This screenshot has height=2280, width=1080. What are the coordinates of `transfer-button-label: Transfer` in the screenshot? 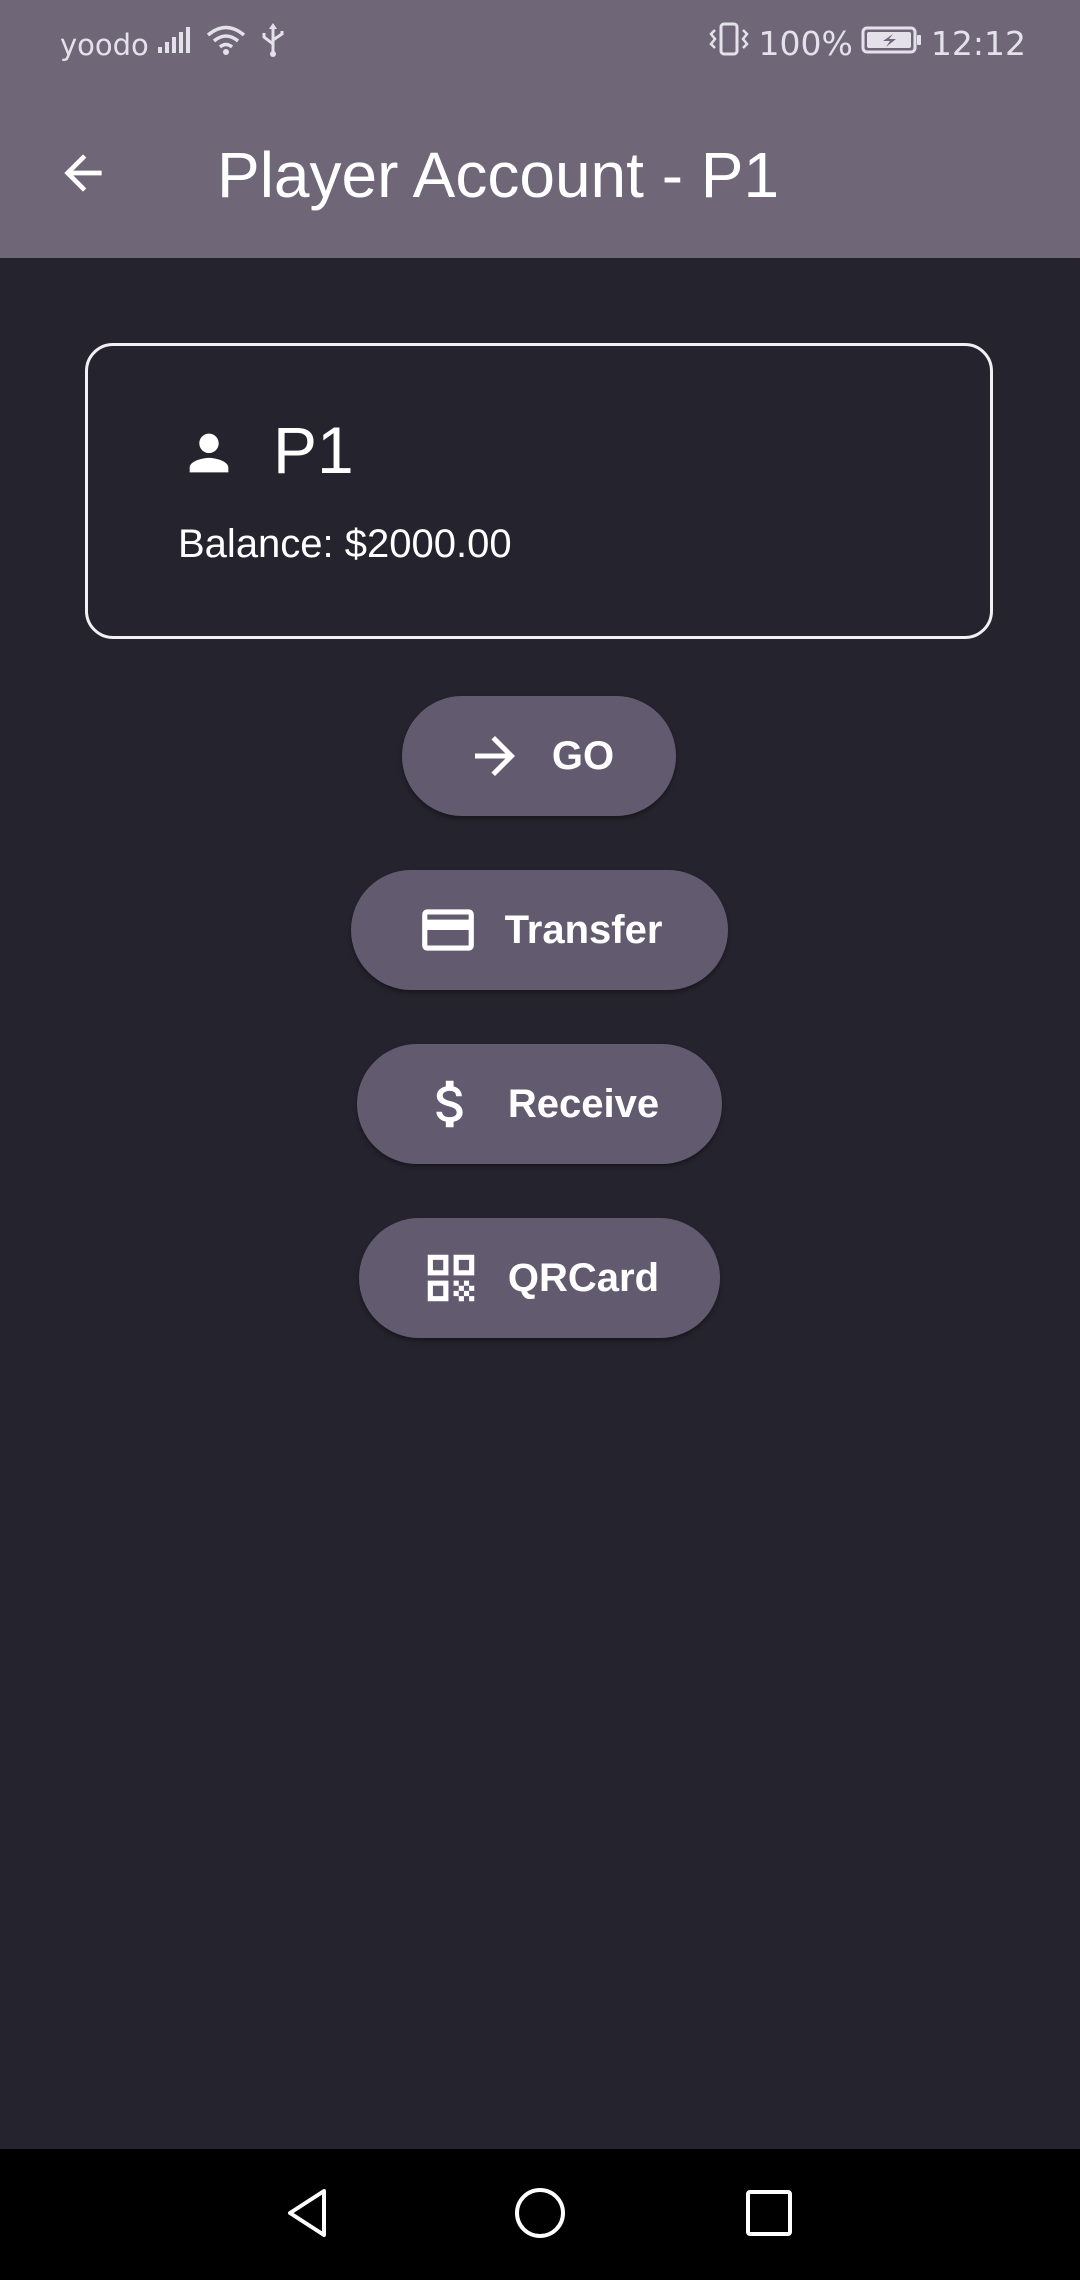 It's located at (583, 929).